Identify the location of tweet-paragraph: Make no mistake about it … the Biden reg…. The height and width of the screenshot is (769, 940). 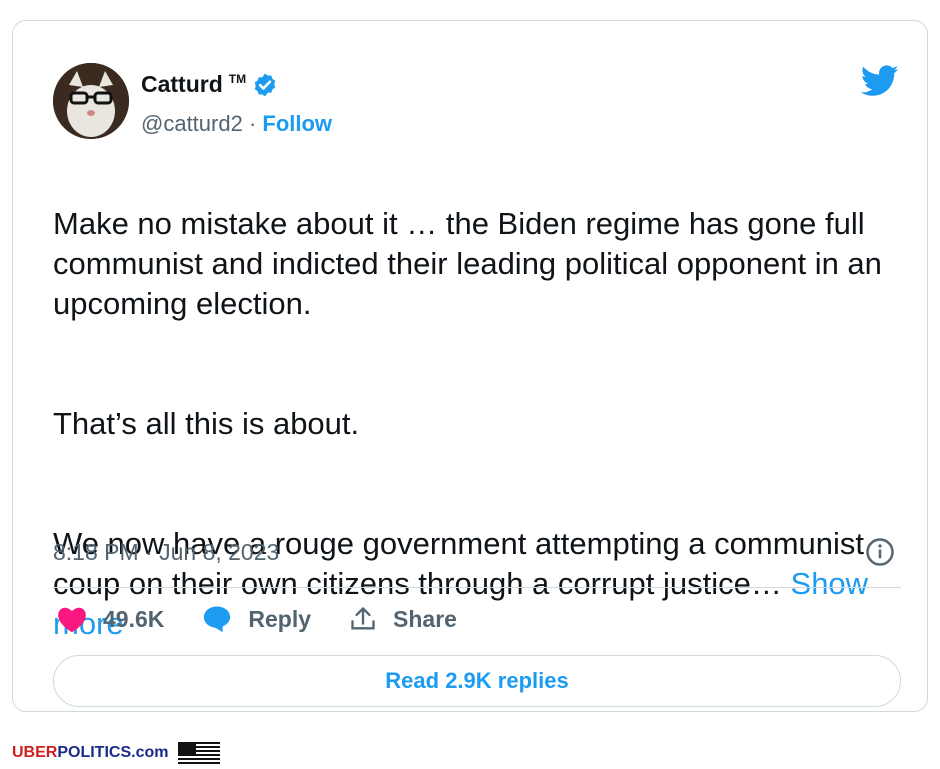
(467, 263).